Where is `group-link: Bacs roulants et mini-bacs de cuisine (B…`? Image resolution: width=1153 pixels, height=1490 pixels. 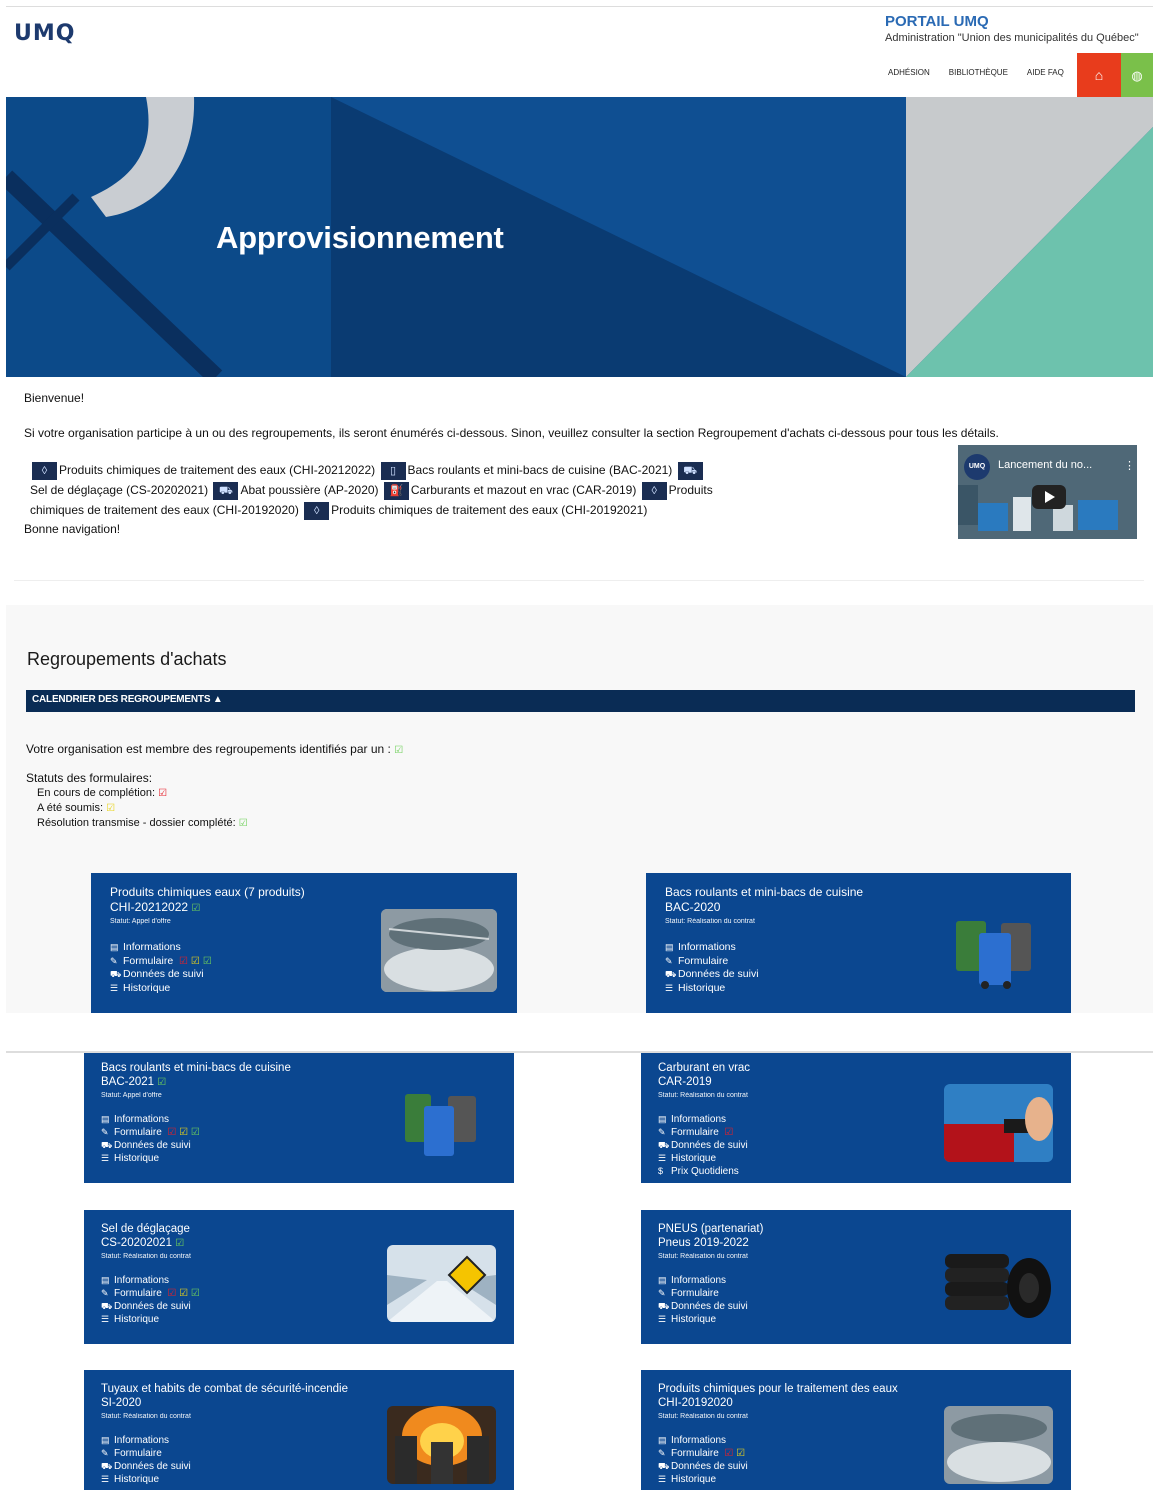
group-link: Bacs roulants et mini-bacs de cuisine (B… is located at coordinates (540, 470).